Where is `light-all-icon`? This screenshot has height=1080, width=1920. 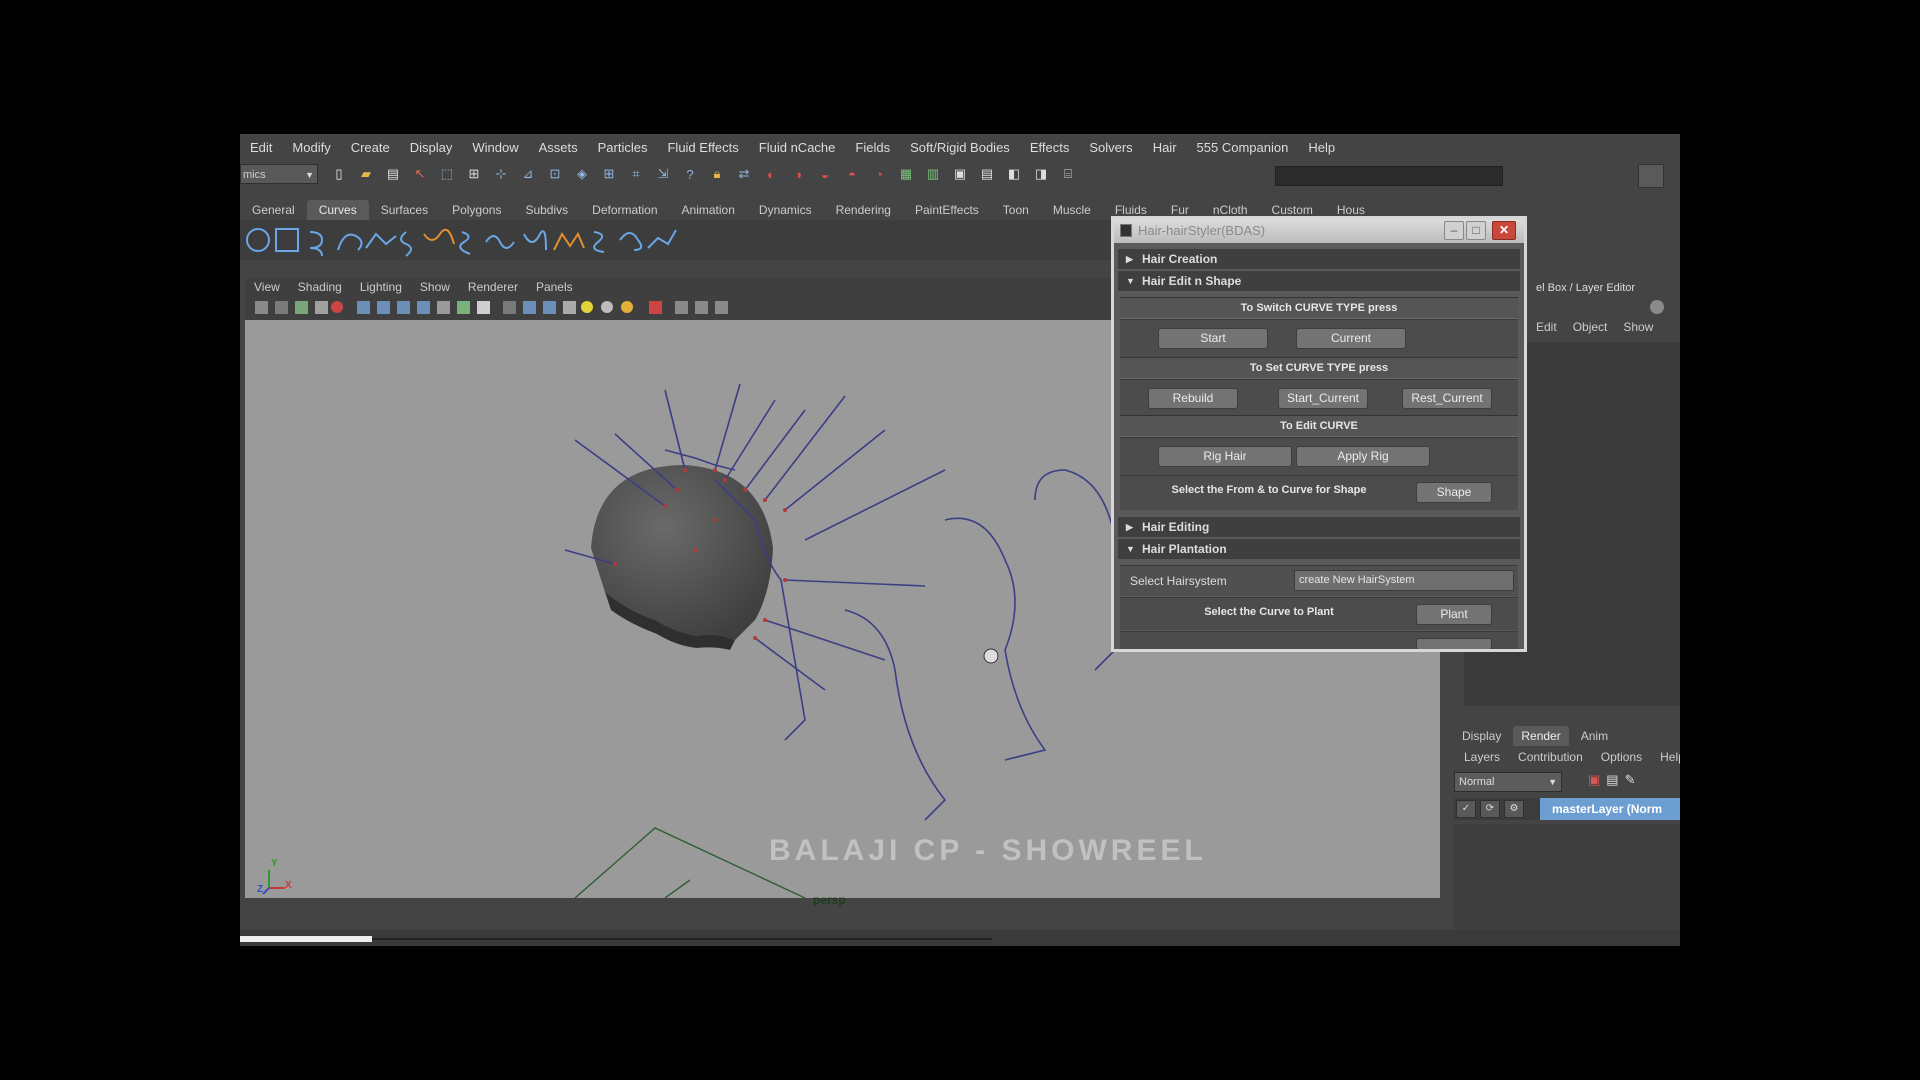 light-all-icon is located at coordinates (607, 307).